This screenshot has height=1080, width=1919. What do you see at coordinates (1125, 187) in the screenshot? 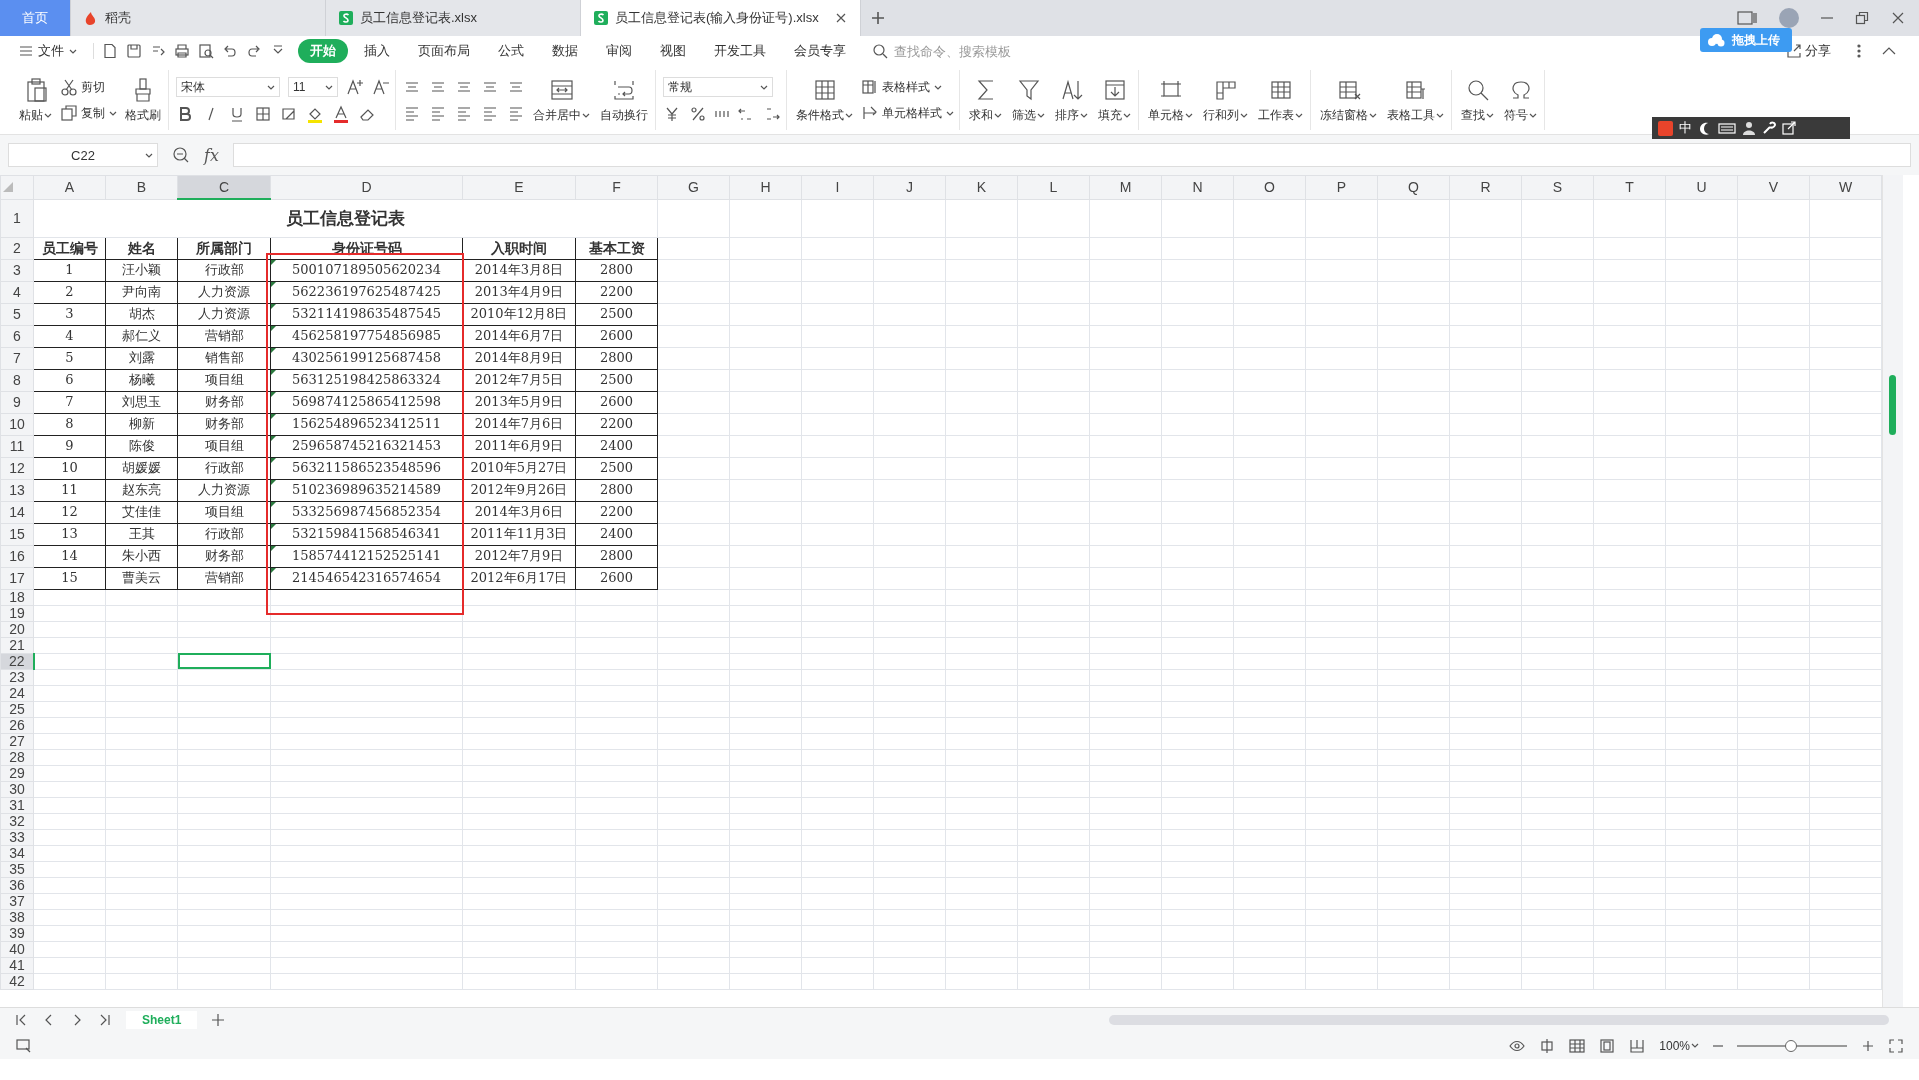
I see `column-header: M` at bounding box center [1125, 187].